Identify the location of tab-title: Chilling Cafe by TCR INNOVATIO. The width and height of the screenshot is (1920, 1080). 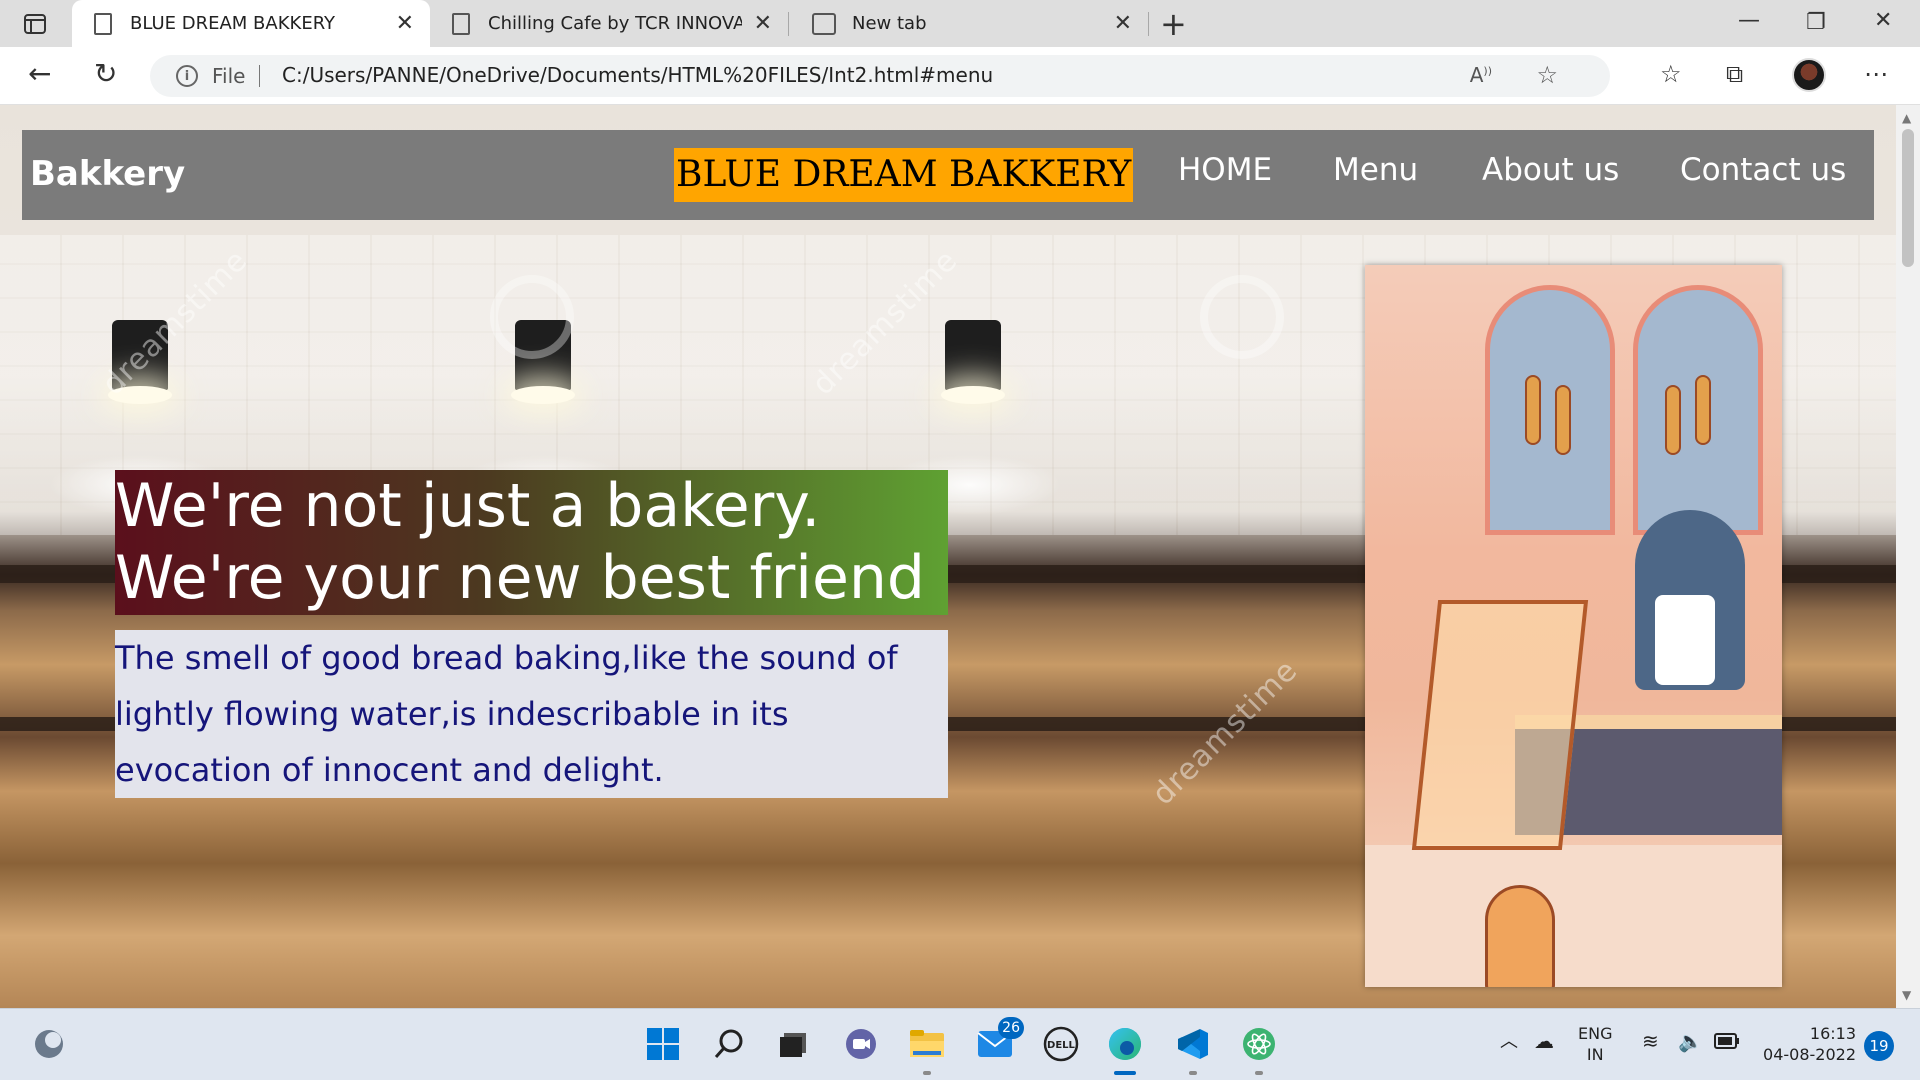
(615, 23).